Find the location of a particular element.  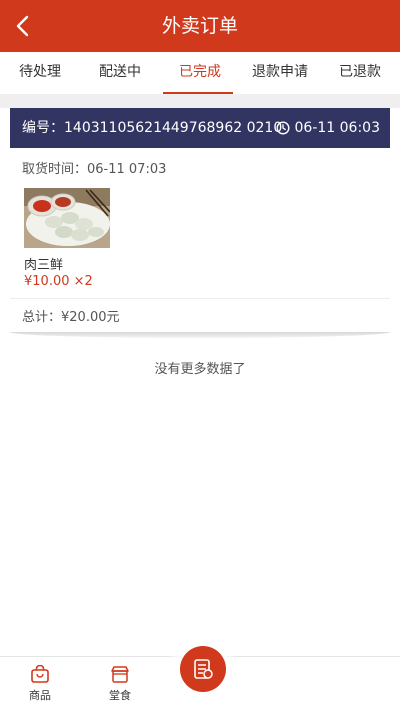

order-status-tabs: 待处理 配送中 已完成 退款申请 已退款 is located at coordinates (200, 73).